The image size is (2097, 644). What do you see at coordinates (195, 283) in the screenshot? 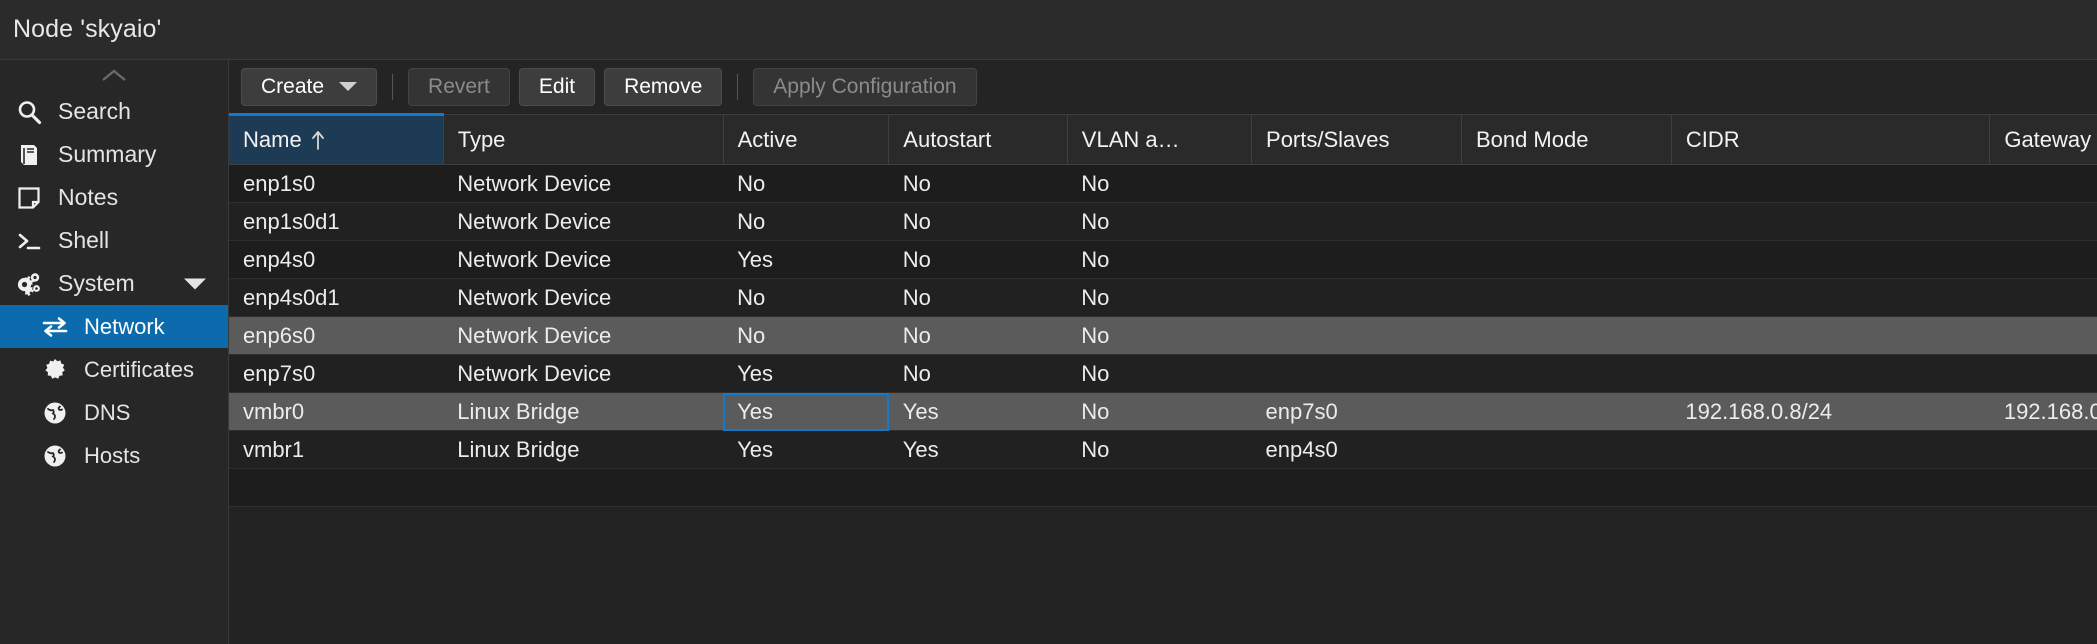
I see `chevron-down-icon` at bounding box center [195, 283].